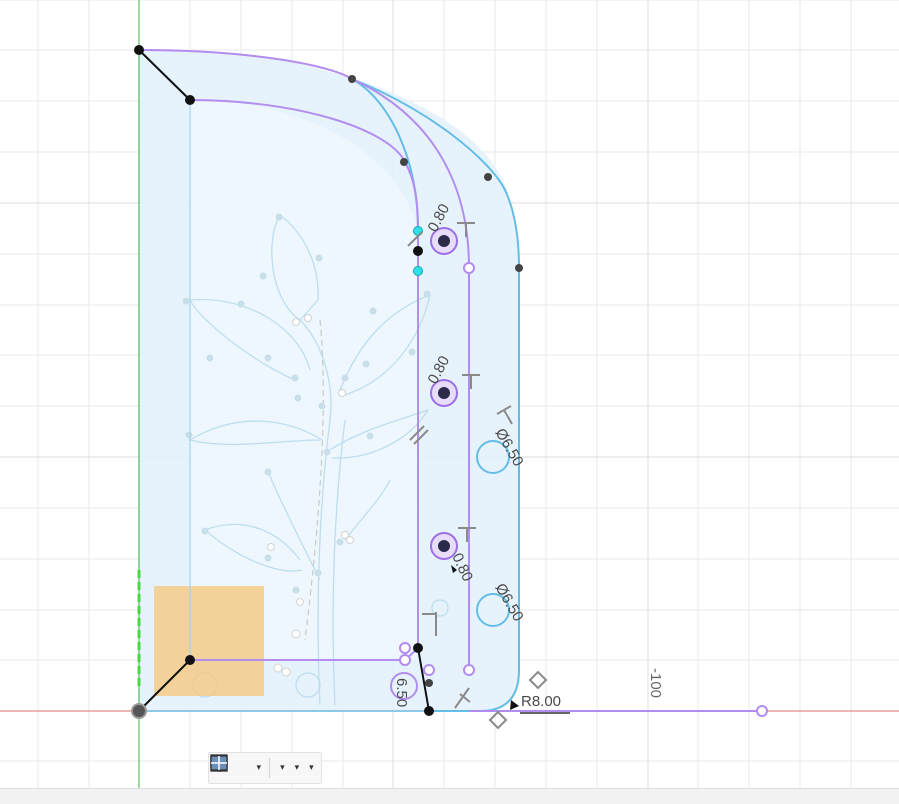 The width and height of the screenshot is (899, 804). Describe the element at coordinates (762, 711) in the screenshot. I see `line-endpoint` at that location.